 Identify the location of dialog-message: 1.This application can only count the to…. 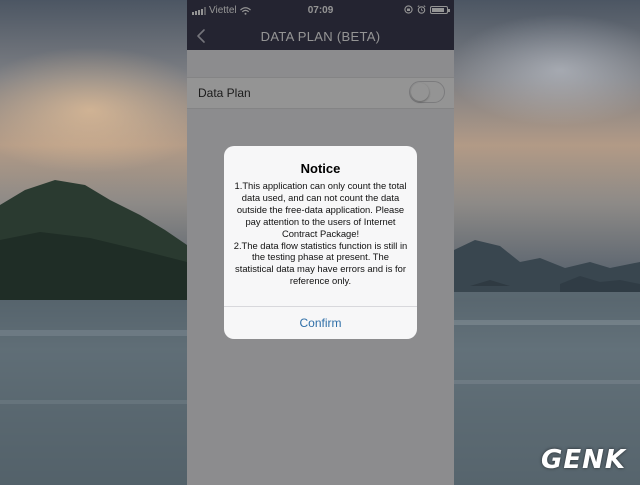
(320, 233).